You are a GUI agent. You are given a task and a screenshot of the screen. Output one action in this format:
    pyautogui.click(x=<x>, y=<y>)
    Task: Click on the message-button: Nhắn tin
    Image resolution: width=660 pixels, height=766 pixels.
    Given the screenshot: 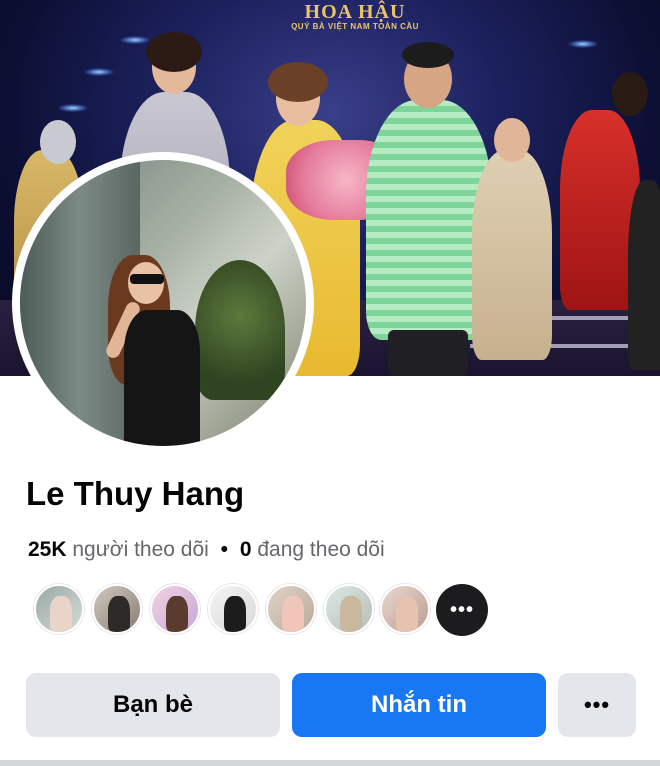 What is the action you would take?
    pyautogui.click(x=419, y=705)
    